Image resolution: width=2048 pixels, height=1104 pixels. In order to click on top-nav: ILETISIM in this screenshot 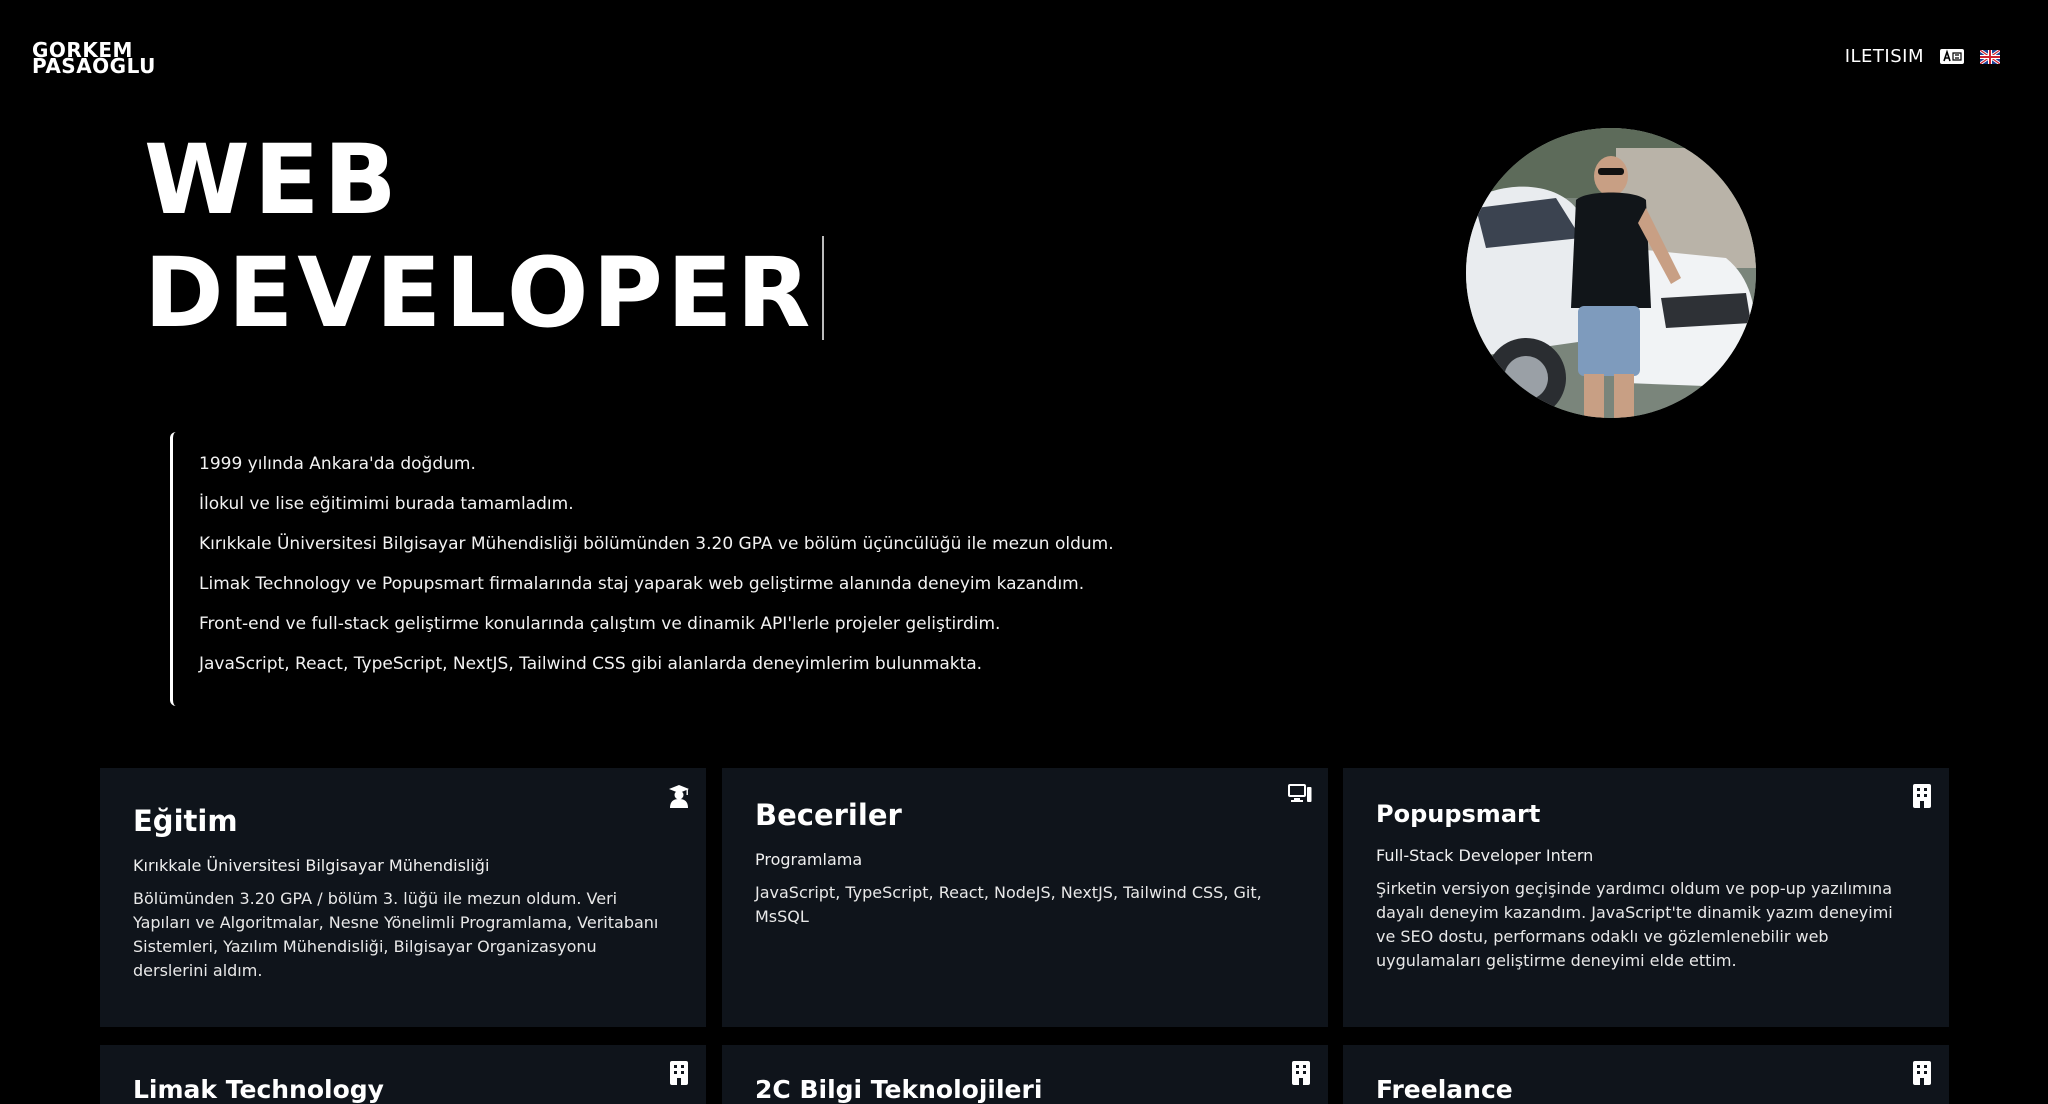, I will do `click(1922, 56)`.